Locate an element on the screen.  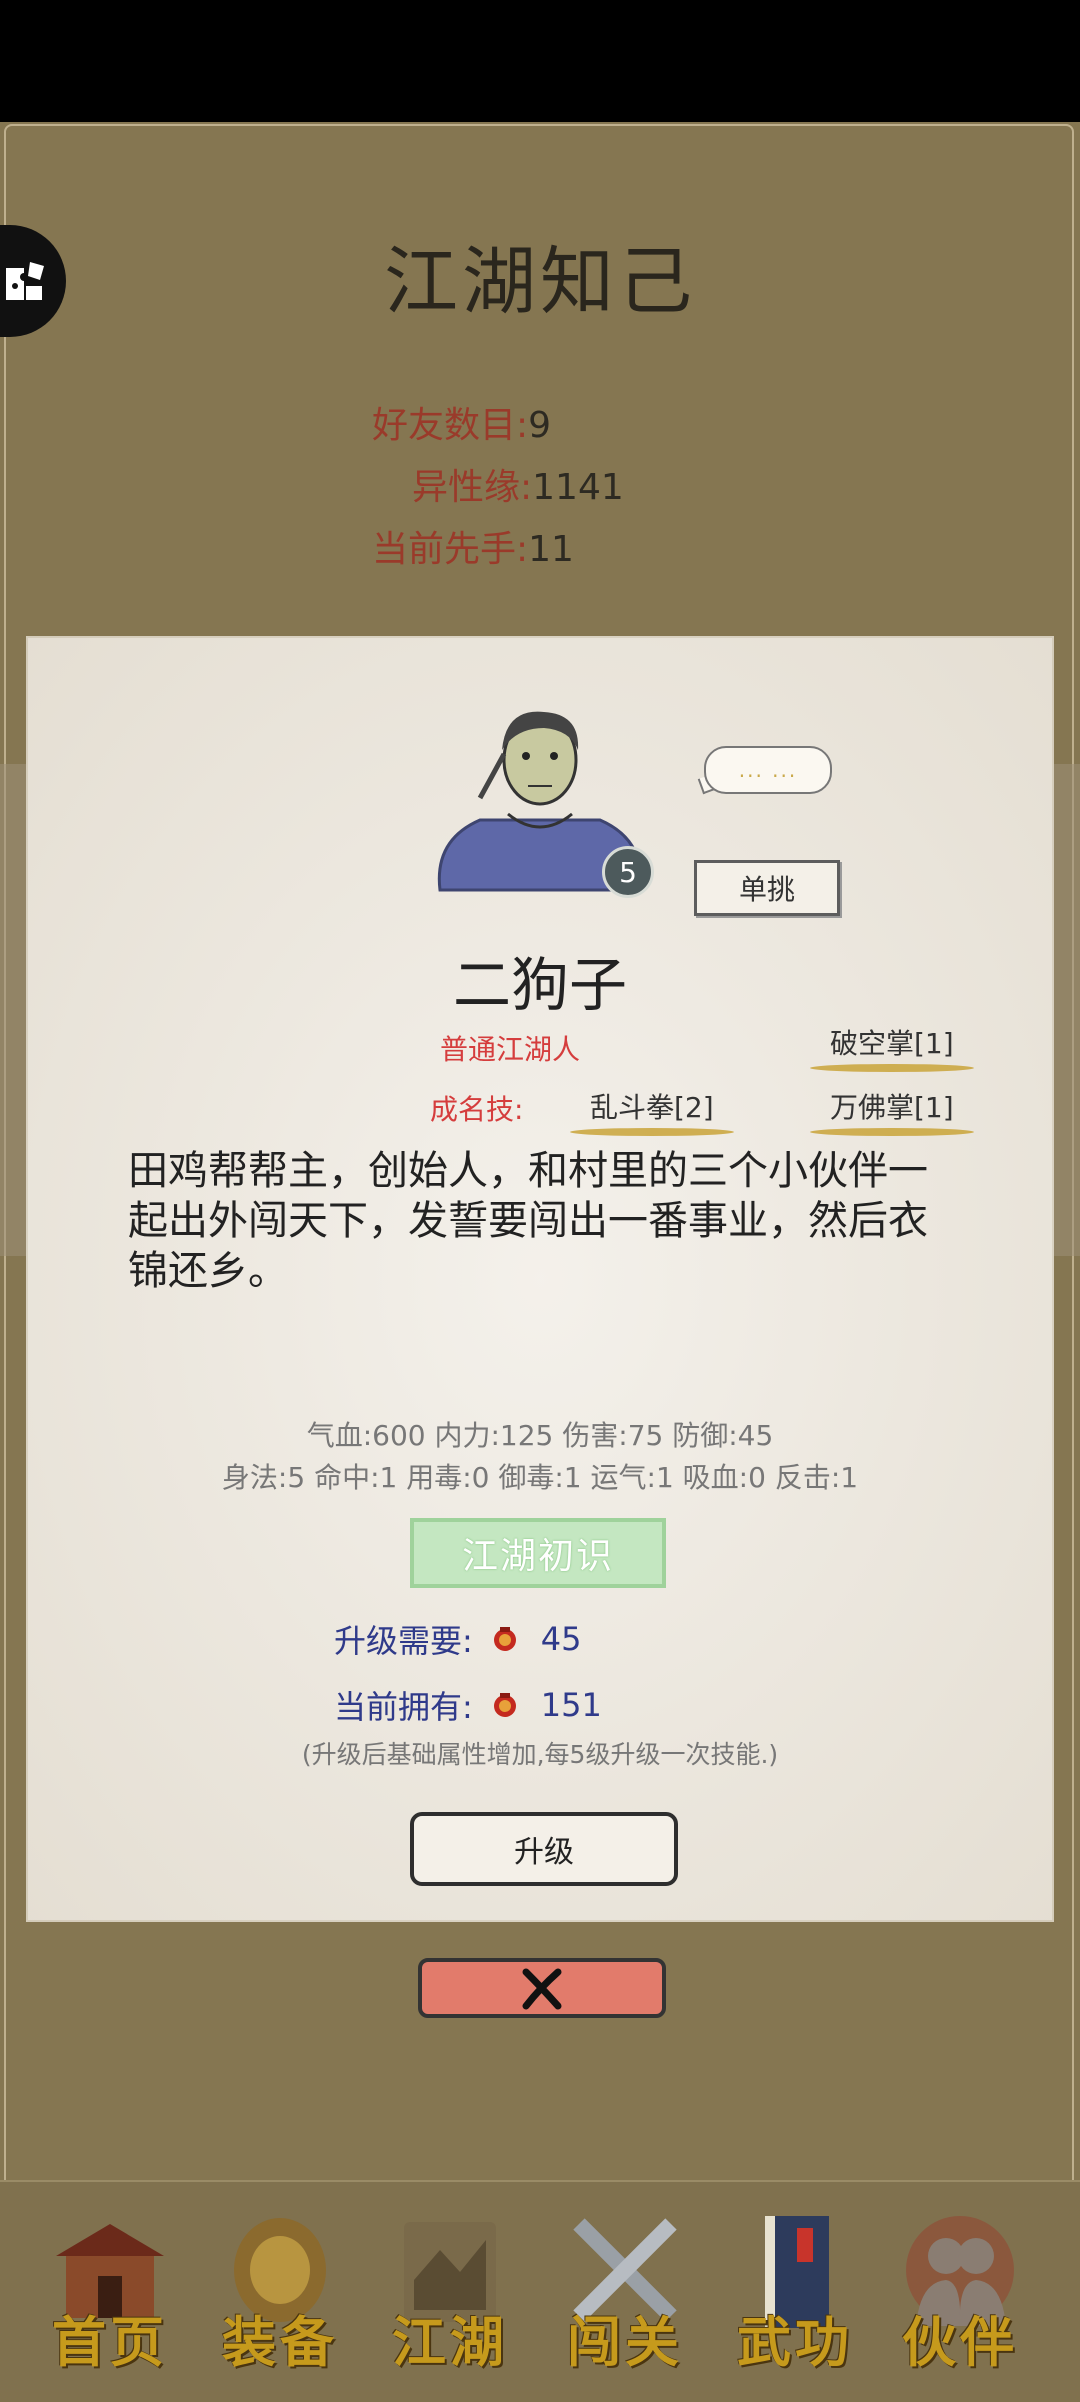
level-badge: 5 is located at coordinates (628, 872).